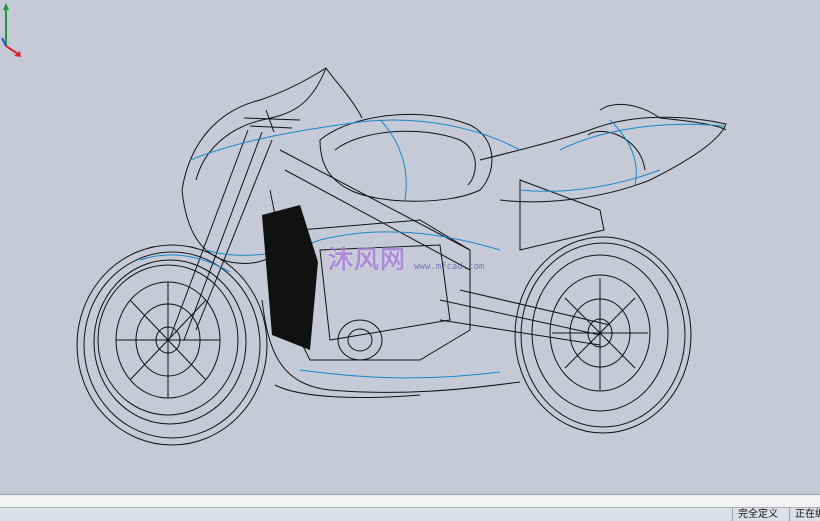  Describe the element at coordinates (11, 30) in the screenshot. I see `reference-triad-icon` at that location.